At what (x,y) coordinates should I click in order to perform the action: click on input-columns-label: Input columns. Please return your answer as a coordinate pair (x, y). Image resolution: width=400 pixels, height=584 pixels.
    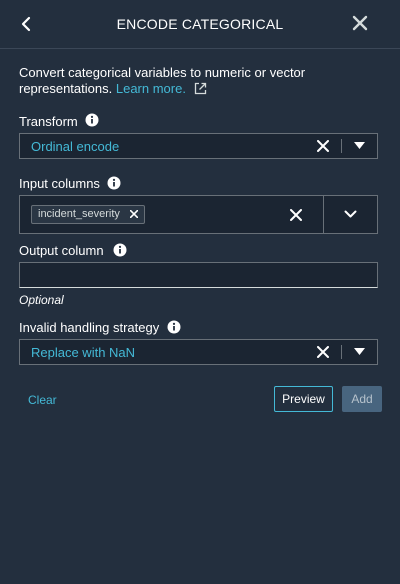
    Looking at the image, I should click on (59, 183).